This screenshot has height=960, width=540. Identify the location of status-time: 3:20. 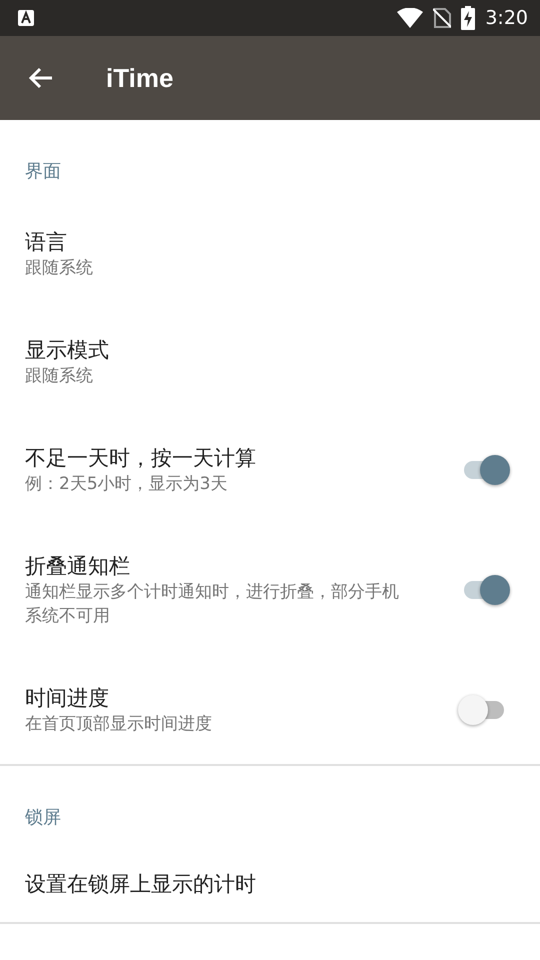
(506, 18).